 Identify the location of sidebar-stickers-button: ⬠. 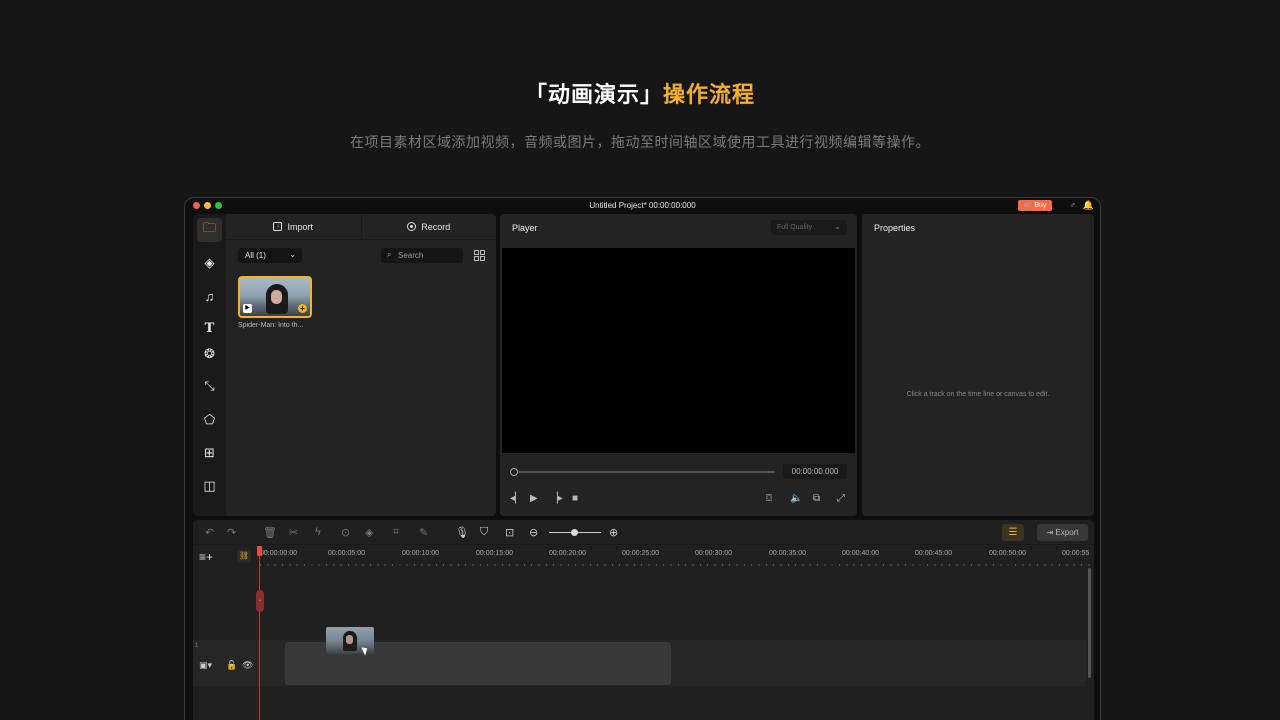
(209, 420).